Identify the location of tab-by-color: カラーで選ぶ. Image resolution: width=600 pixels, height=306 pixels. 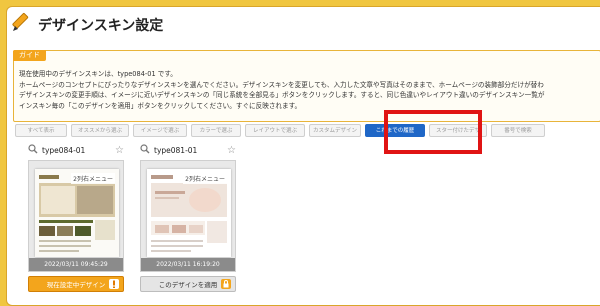
(216, 130).